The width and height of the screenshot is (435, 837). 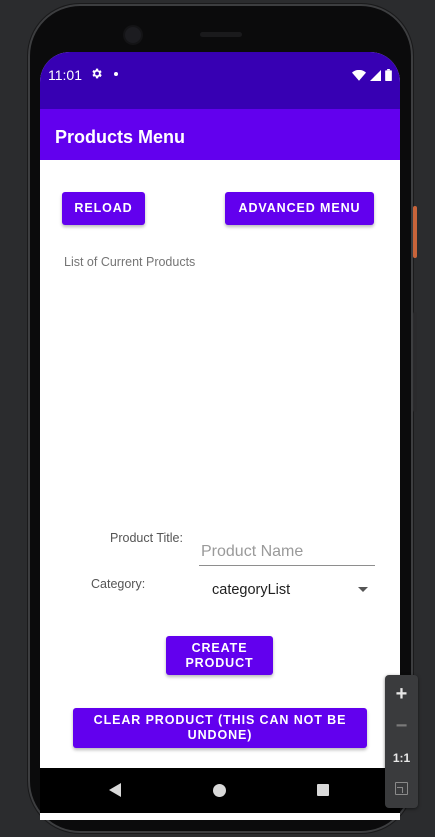 I want to click on status-time: 11:01, so click(x=65, y=75).